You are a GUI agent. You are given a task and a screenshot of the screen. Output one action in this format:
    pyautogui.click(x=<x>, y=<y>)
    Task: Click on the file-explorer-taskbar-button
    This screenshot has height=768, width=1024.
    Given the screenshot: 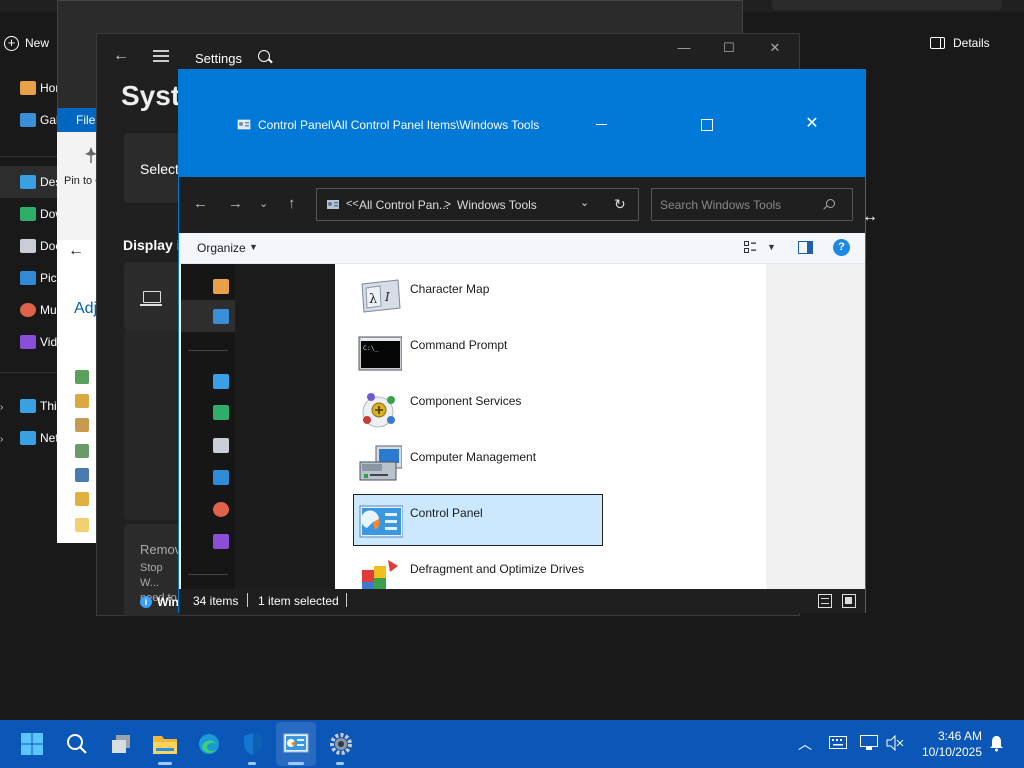 What is the action you would take?
    pyautogui.click(x=165, y=744)
    